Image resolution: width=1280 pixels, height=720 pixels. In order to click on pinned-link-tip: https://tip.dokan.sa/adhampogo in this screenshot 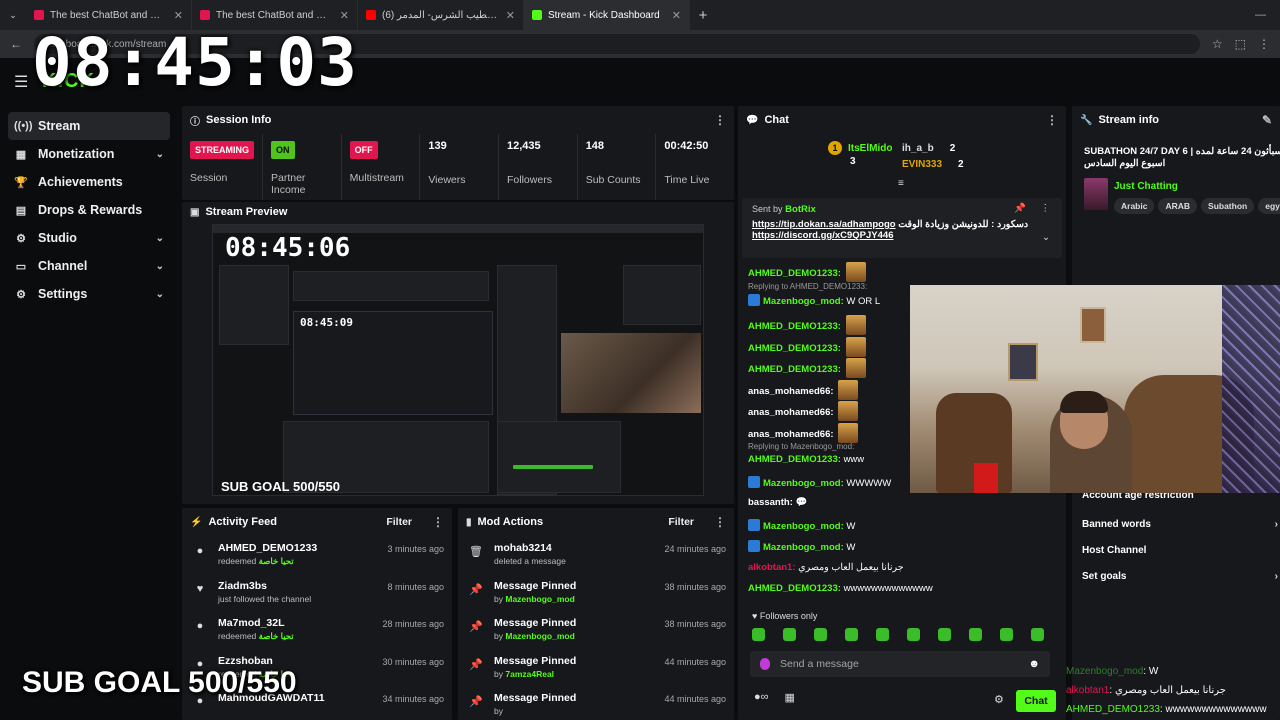, I will do `click(824, 224)`.